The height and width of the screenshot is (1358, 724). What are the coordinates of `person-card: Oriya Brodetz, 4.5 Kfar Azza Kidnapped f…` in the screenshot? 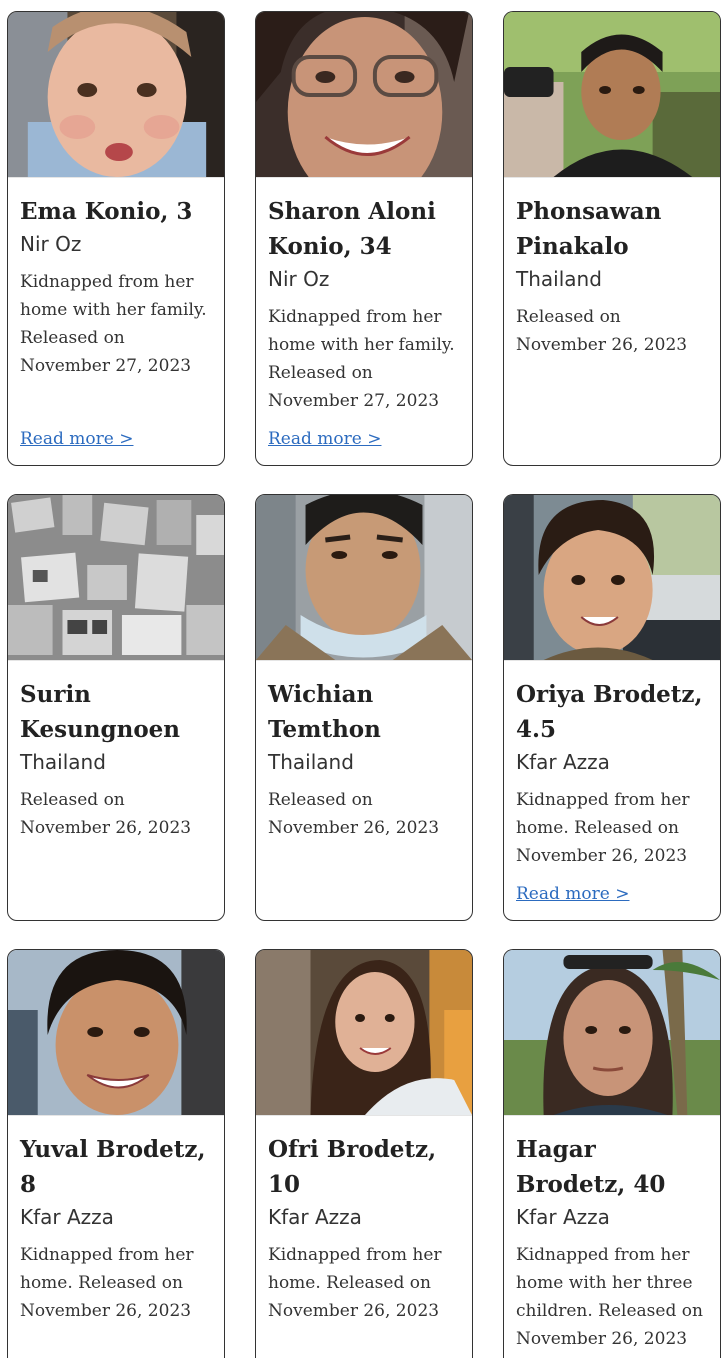 It's located at (612, 707).